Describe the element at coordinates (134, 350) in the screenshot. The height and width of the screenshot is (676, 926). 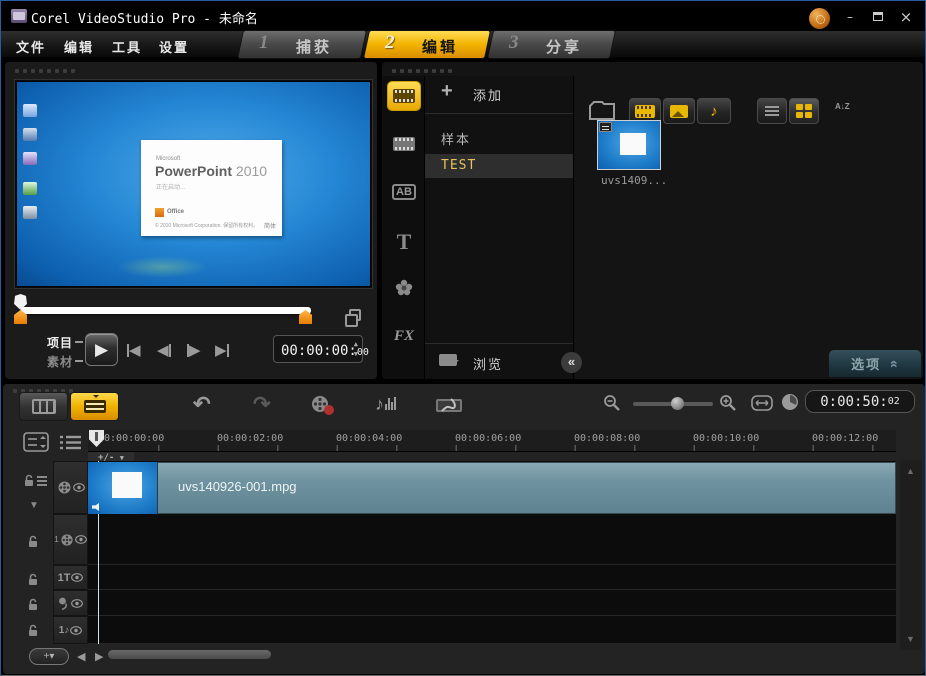
I see `go-to-start-button: ◀` at that location.